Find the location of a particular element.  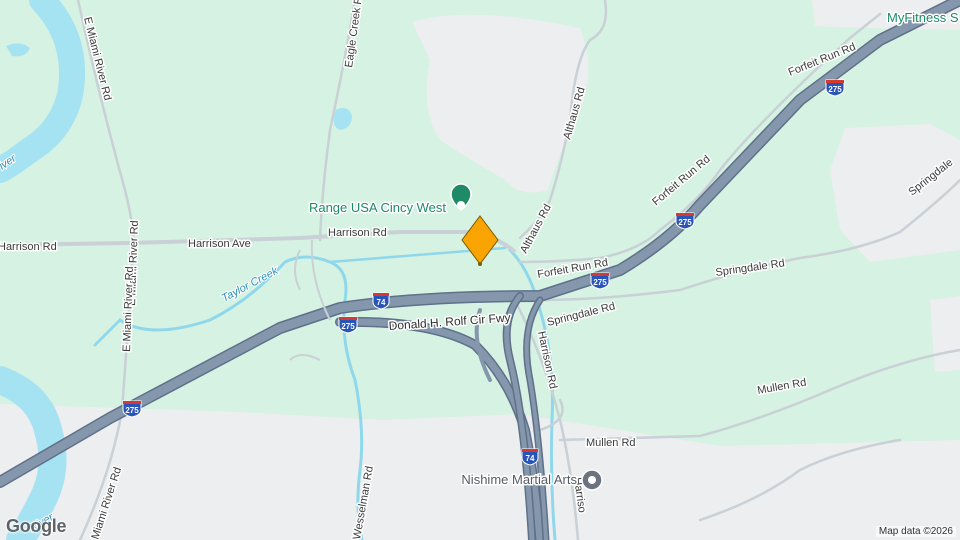

google-logo: Google is located at coordinates (36, 526).